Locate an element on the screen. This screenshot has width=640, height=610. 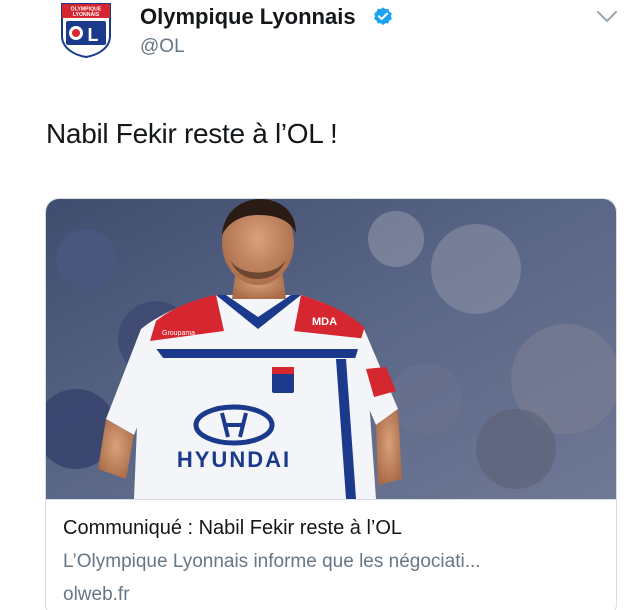
shirt-sponsor-text: HYUNDAI is located at coordinates (234, 459).